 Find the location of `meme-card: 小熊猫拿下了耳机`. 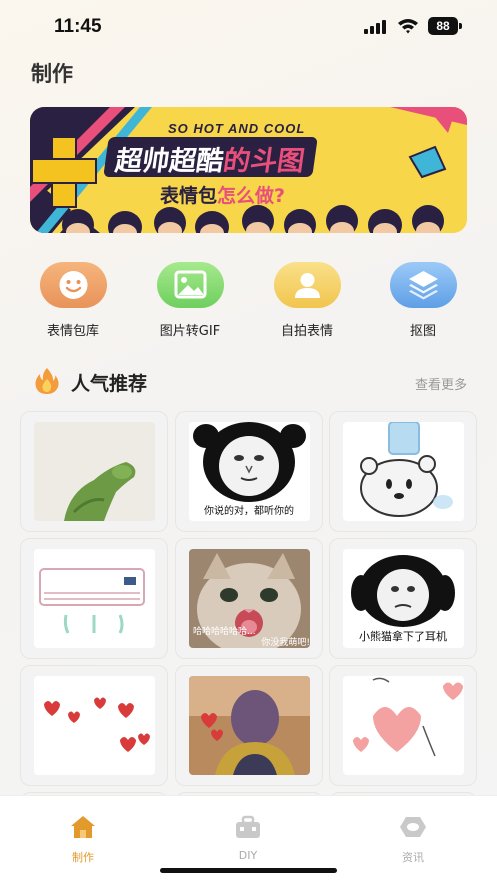

meme-card: 小熊猫拿下了耳机 is located at coordinates (403, 598).